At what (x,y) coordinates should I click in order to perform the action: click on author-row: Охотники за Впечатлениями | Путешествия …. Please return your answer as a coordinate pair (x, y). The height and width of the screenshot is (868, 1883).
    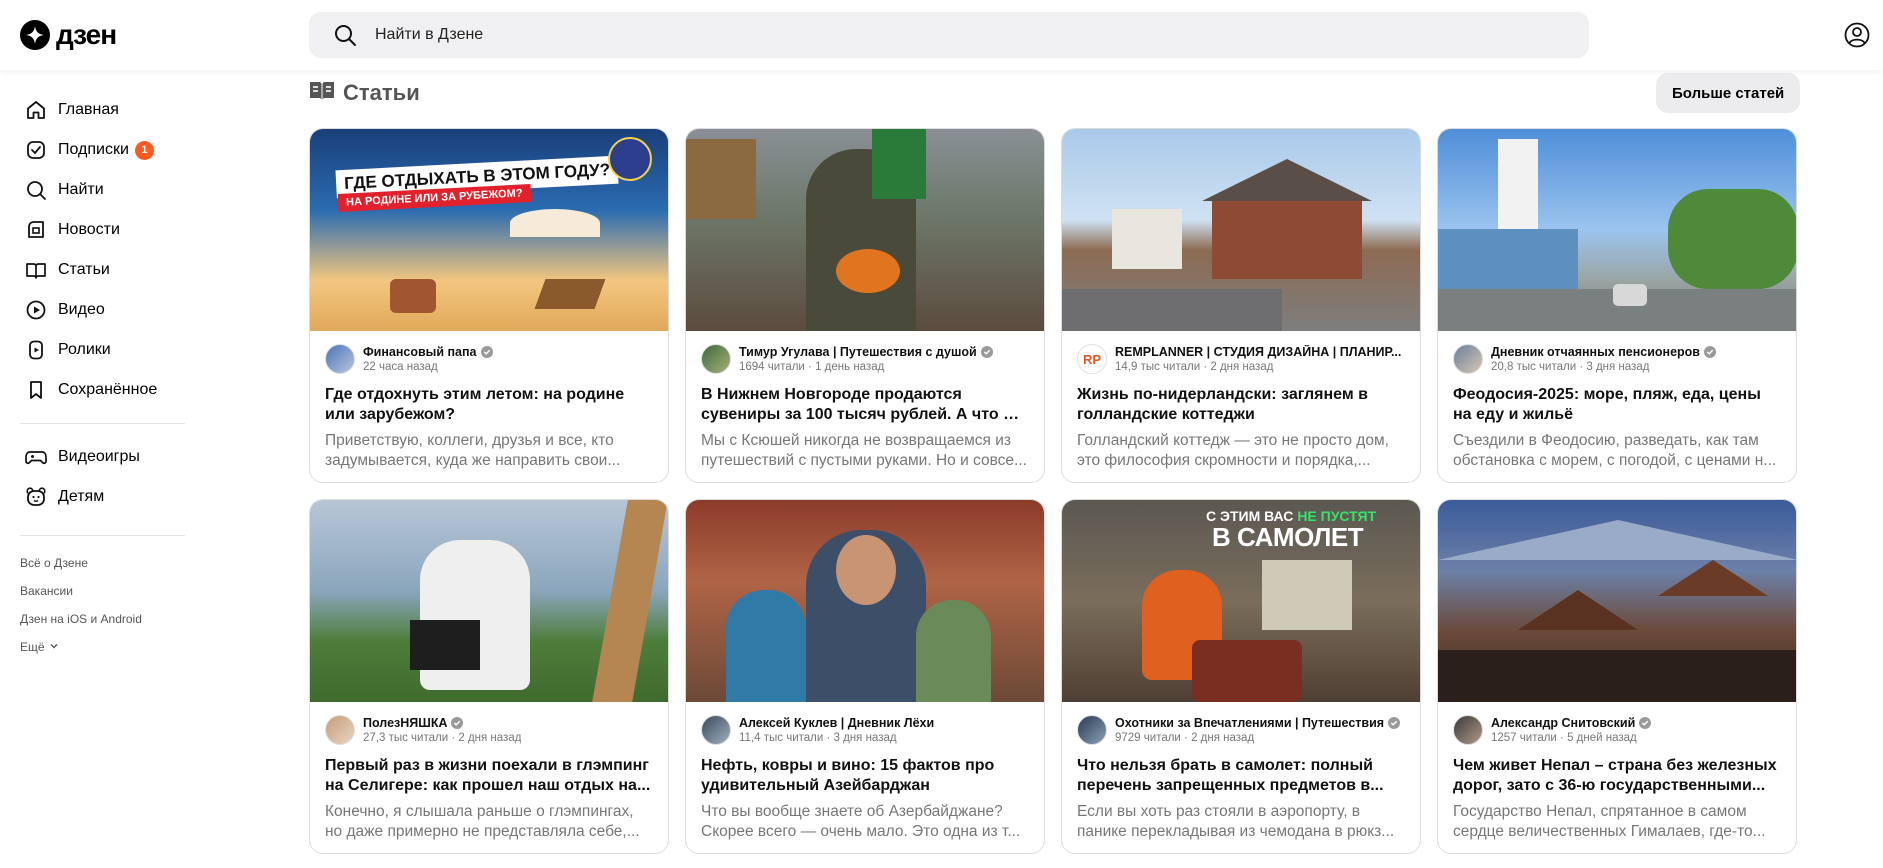
    Looking at the image, I should click on (1241, 730).